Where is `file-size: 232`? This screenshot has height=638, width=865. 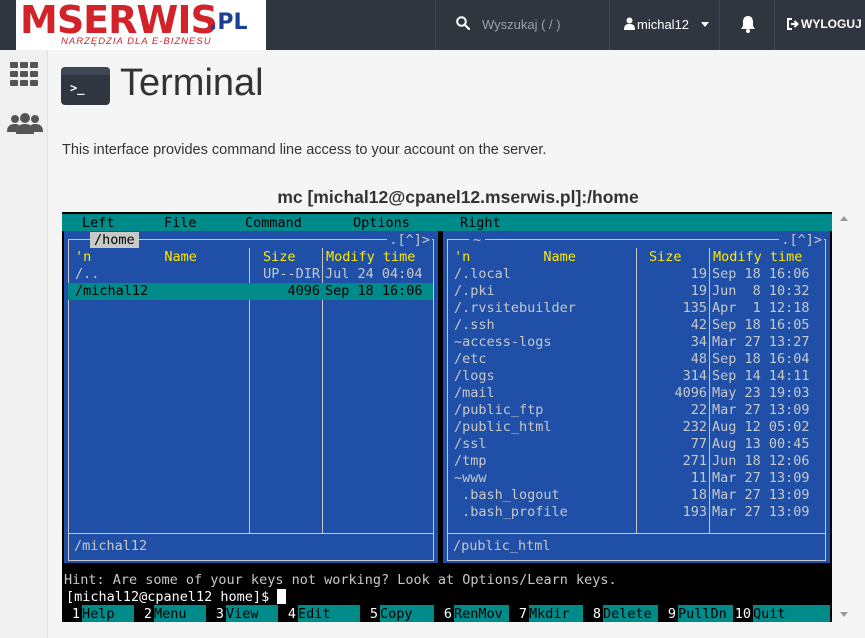 file-size: 232 is located at coordinates (694, 427).